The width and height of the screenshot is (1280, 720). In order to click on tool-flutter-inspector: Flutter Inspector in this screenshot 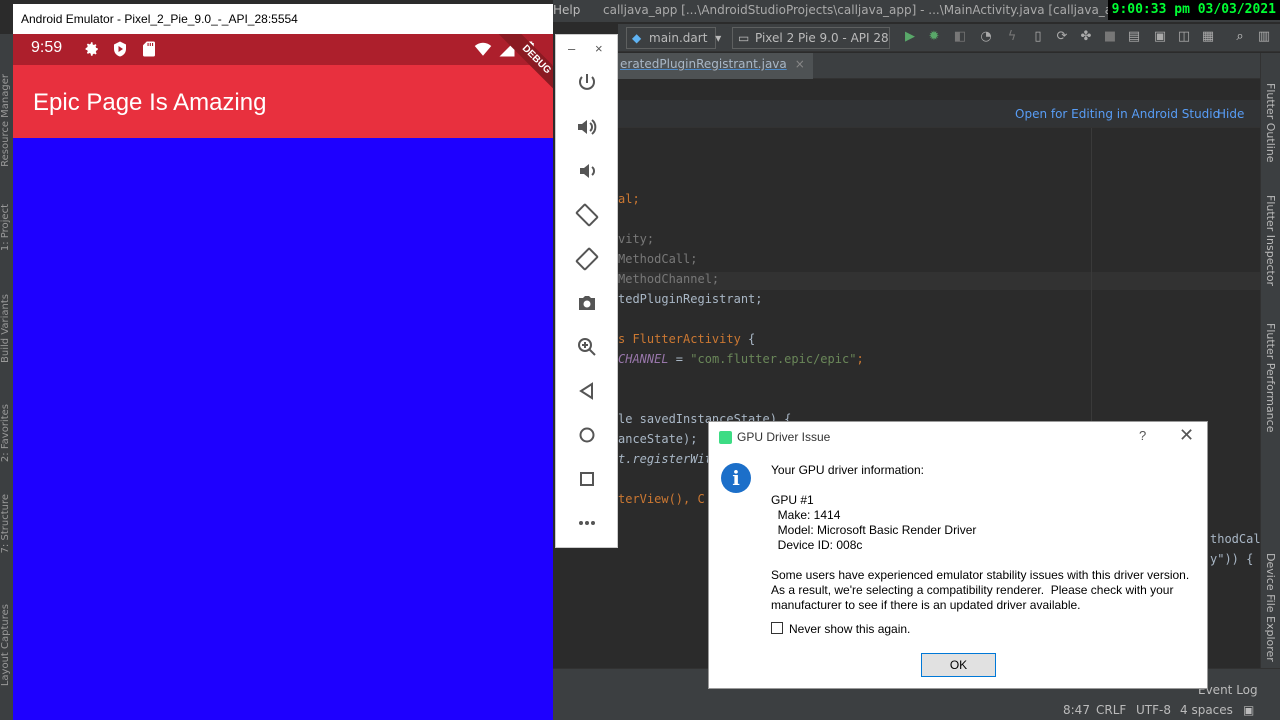, I will do `click(1270, 240)`.